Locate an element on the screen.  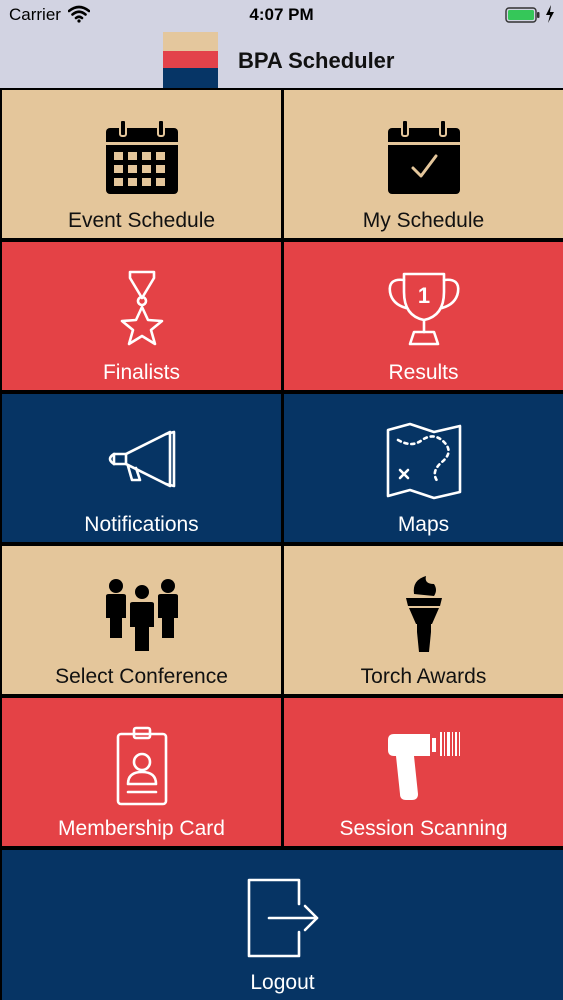
nav-bar: BPA Scheduler is located at coordinates (281, 60).